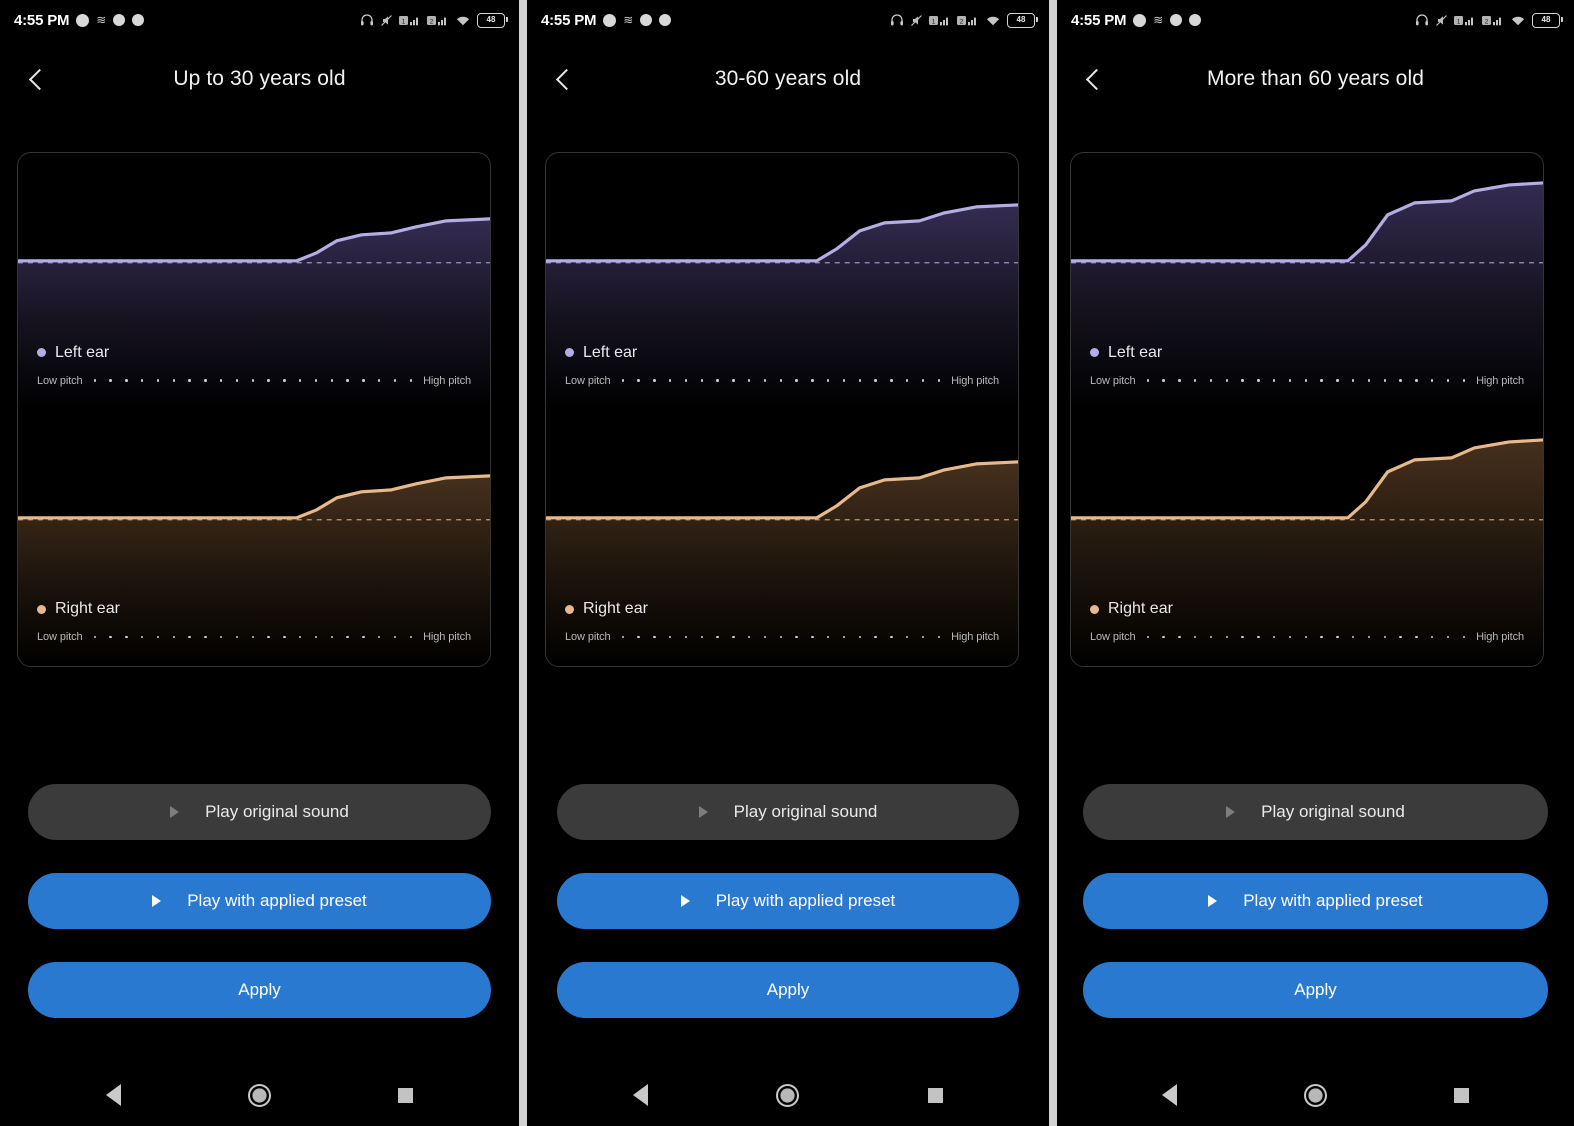 The width and height of the screenshot is (1574, 1126). What do you see at coordinates (610, 20) in the screenshot?
I see `do-not-disturb-icon` at bounding box center [610, 20].